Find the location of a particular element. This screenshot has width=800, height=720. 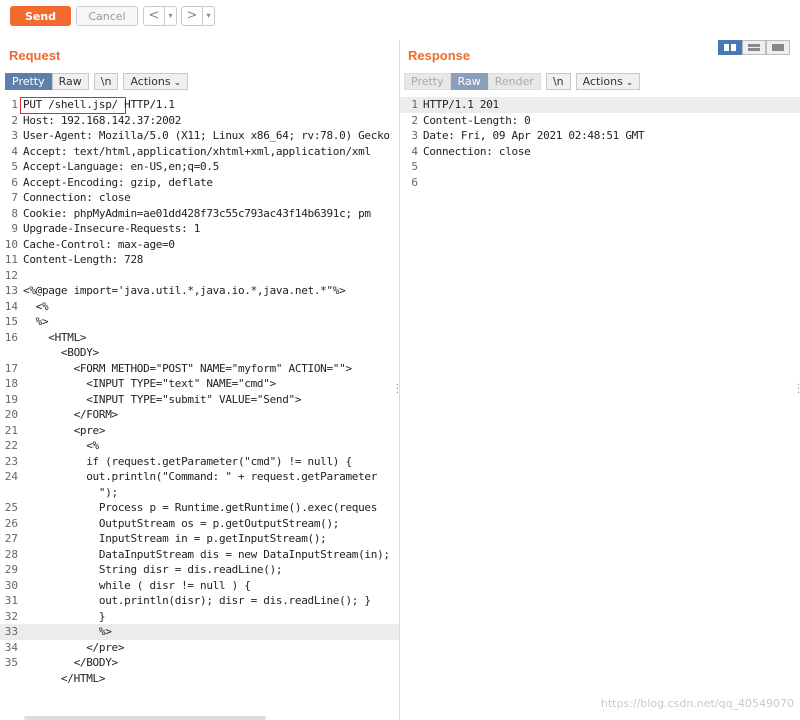

right-edge-handle: · · · is located at coordinates (798, 390).